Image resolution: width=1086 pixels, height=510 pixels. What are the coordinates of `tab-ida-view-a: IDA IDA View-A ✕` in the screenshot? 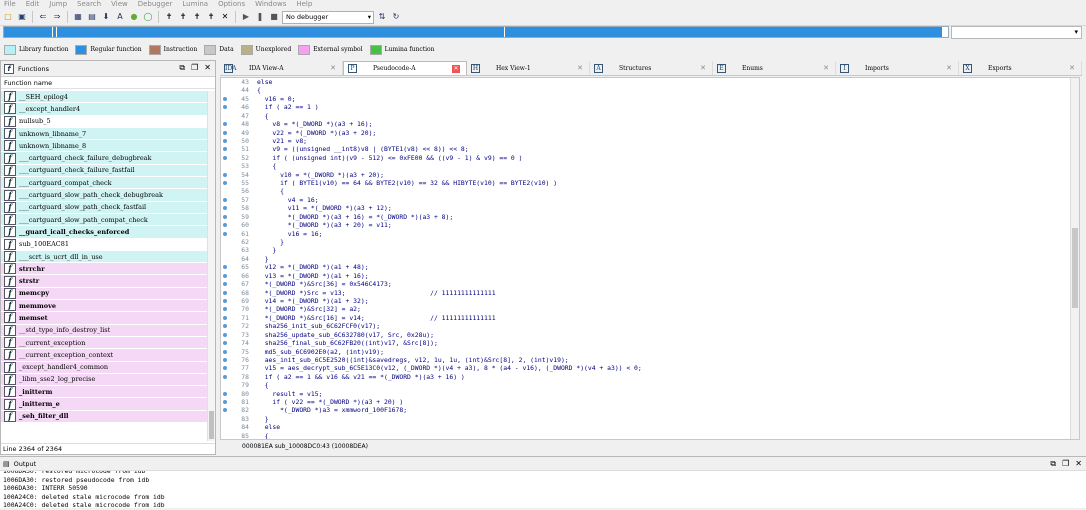 It's located at (281, 68).